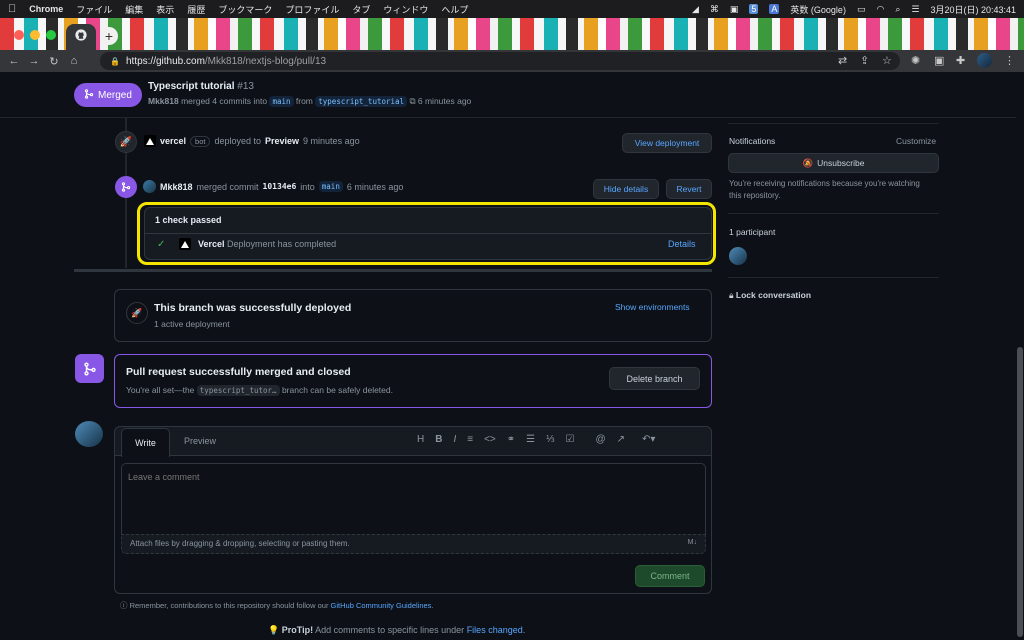 This screenshot has width=1024, height=640. I want to click on extensions-puzzle-icon: ✚, so click(960, 60).